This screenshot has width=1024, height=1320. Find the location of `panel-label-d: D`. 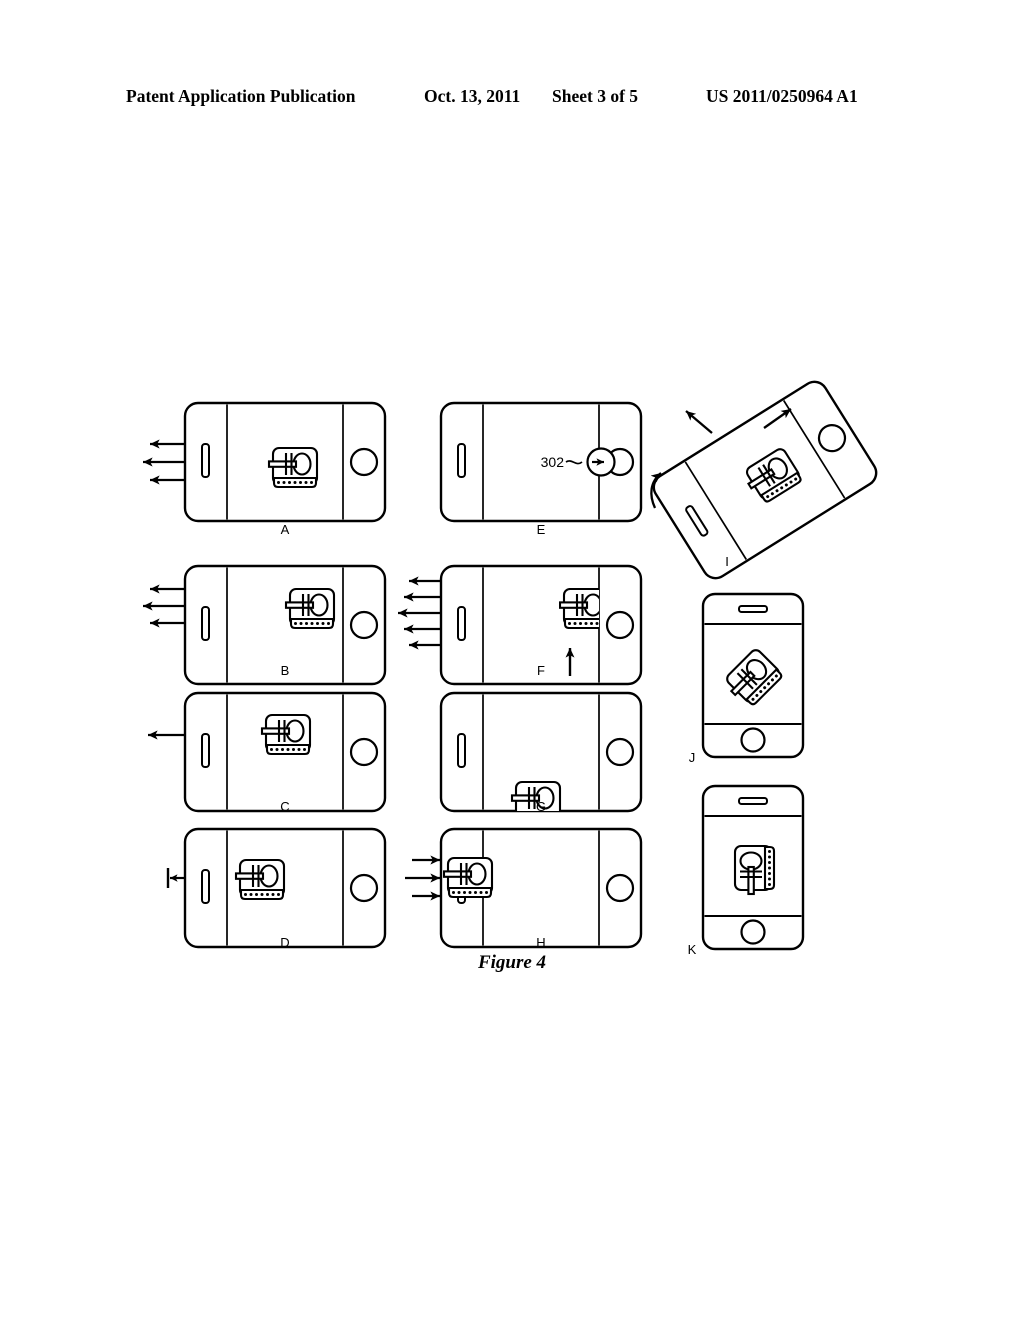

panel-label-d: D is located at coordinates (284, 942).